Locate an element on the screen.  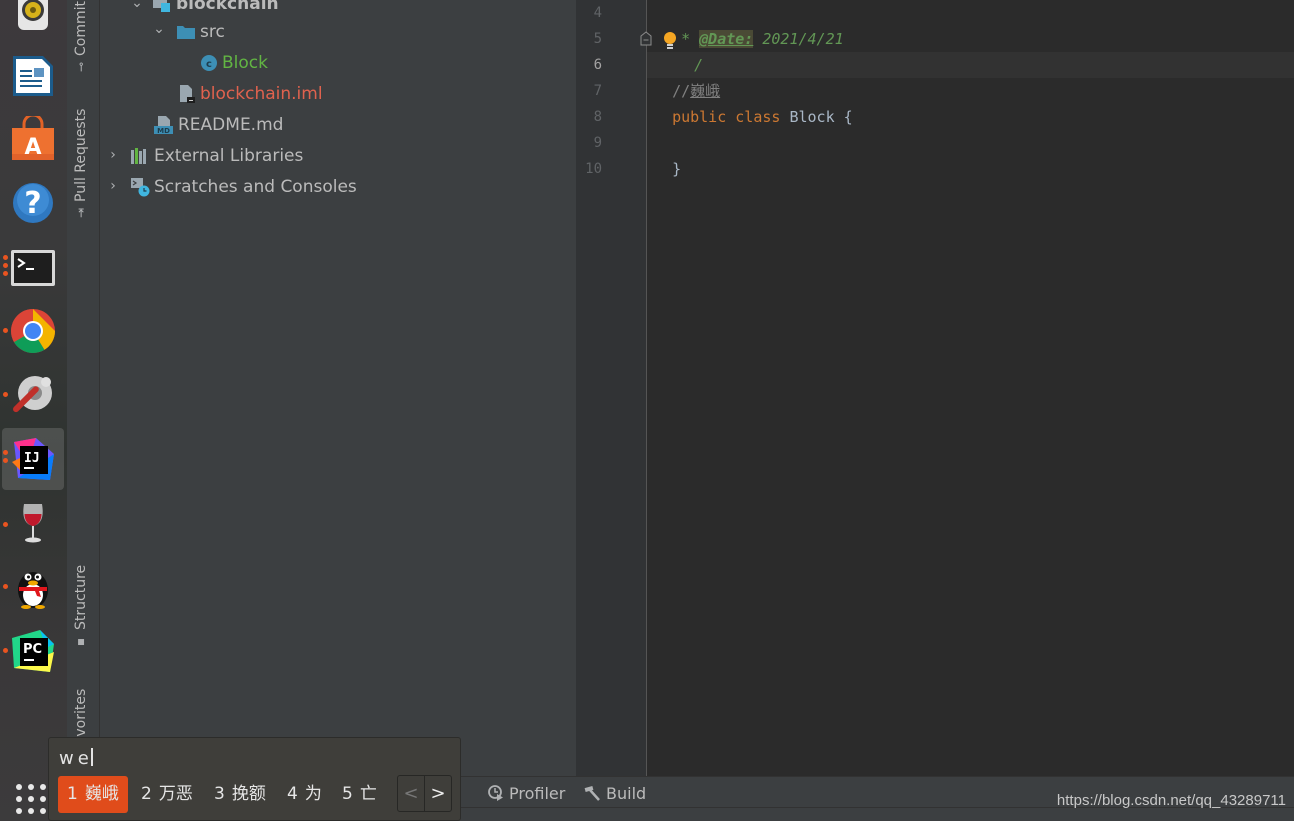
hammer-icon is located at coordinates (592, 793).